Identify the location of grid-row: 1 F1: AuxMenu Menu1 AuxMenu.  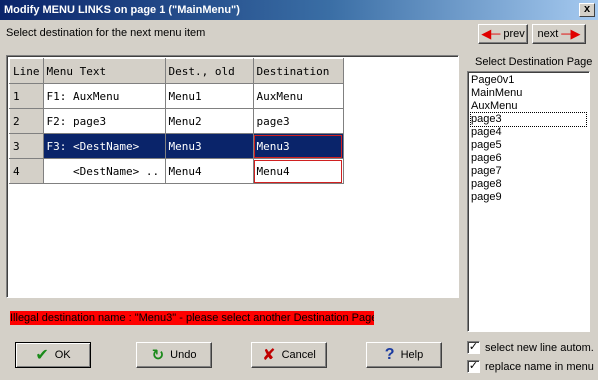
(176, 96).